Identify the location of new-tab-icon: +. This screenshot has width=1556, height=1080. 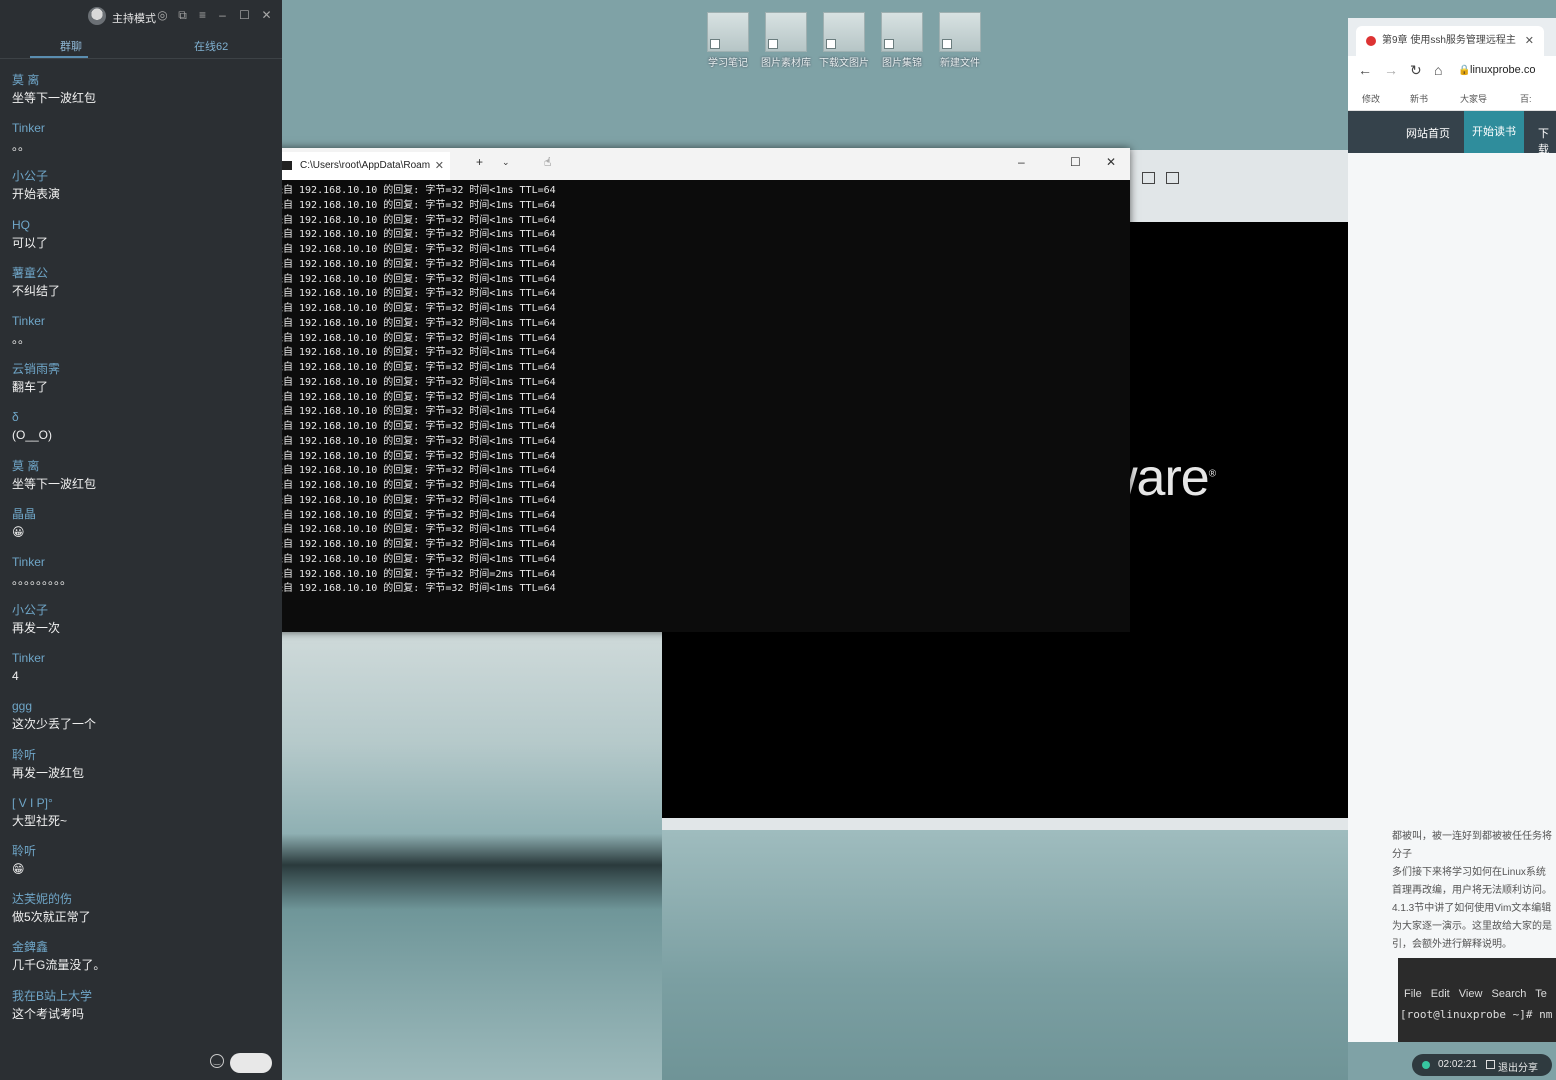
(479, 162).